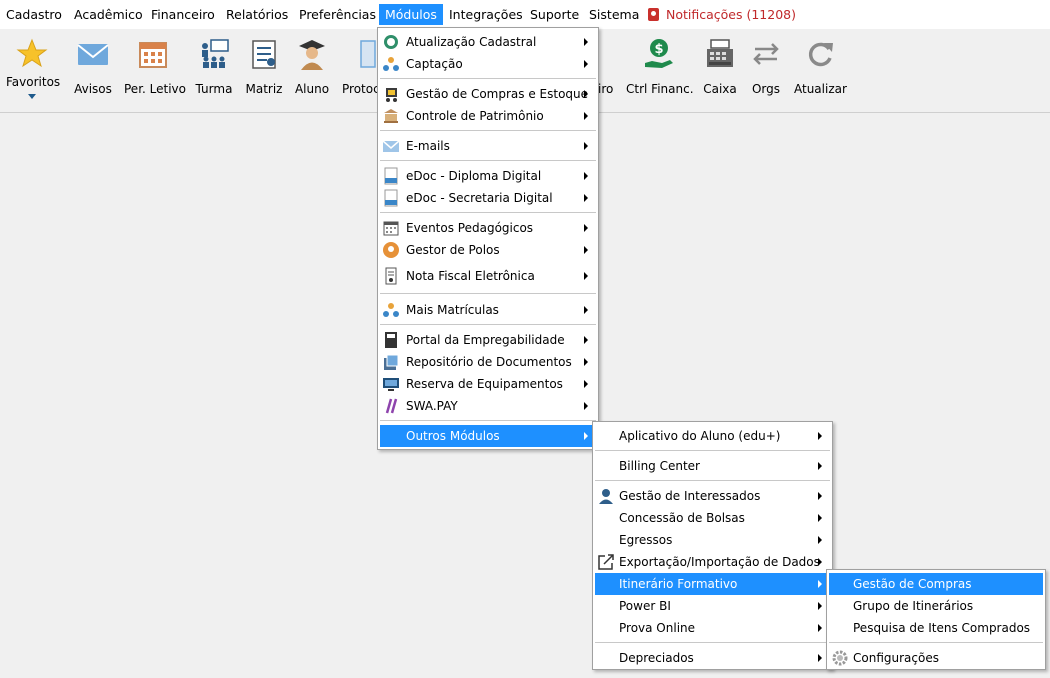 The height and width of the screenshot is (678, 1050). What do you see at coordinates (488, 362) in the screenshot?
I see `menu-item-repositorio-documentos: Repositório de Documentos` at bounding box center [488, 362].